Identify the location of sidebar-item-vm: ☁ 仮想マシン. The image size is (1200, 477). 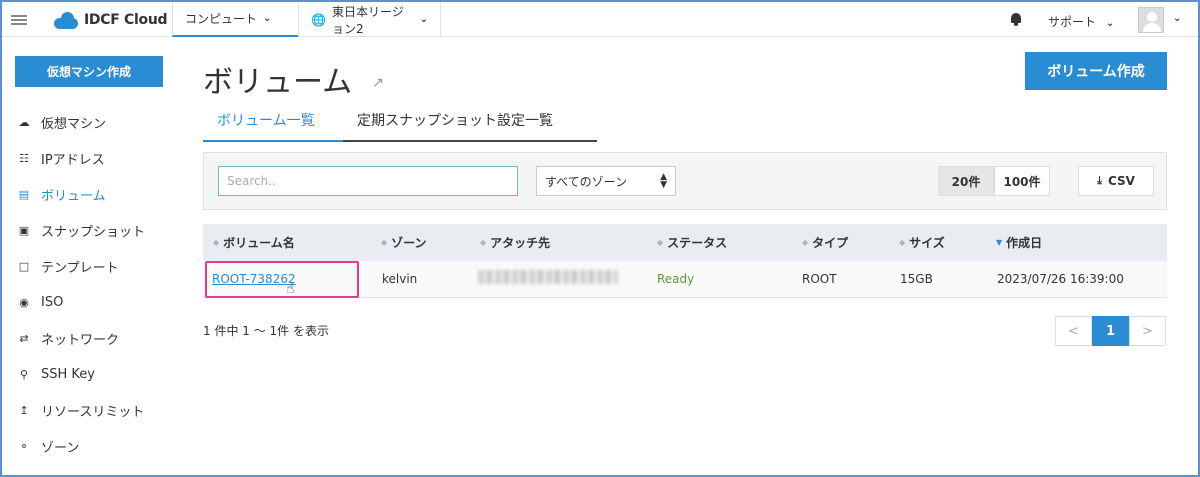
(62, 122).